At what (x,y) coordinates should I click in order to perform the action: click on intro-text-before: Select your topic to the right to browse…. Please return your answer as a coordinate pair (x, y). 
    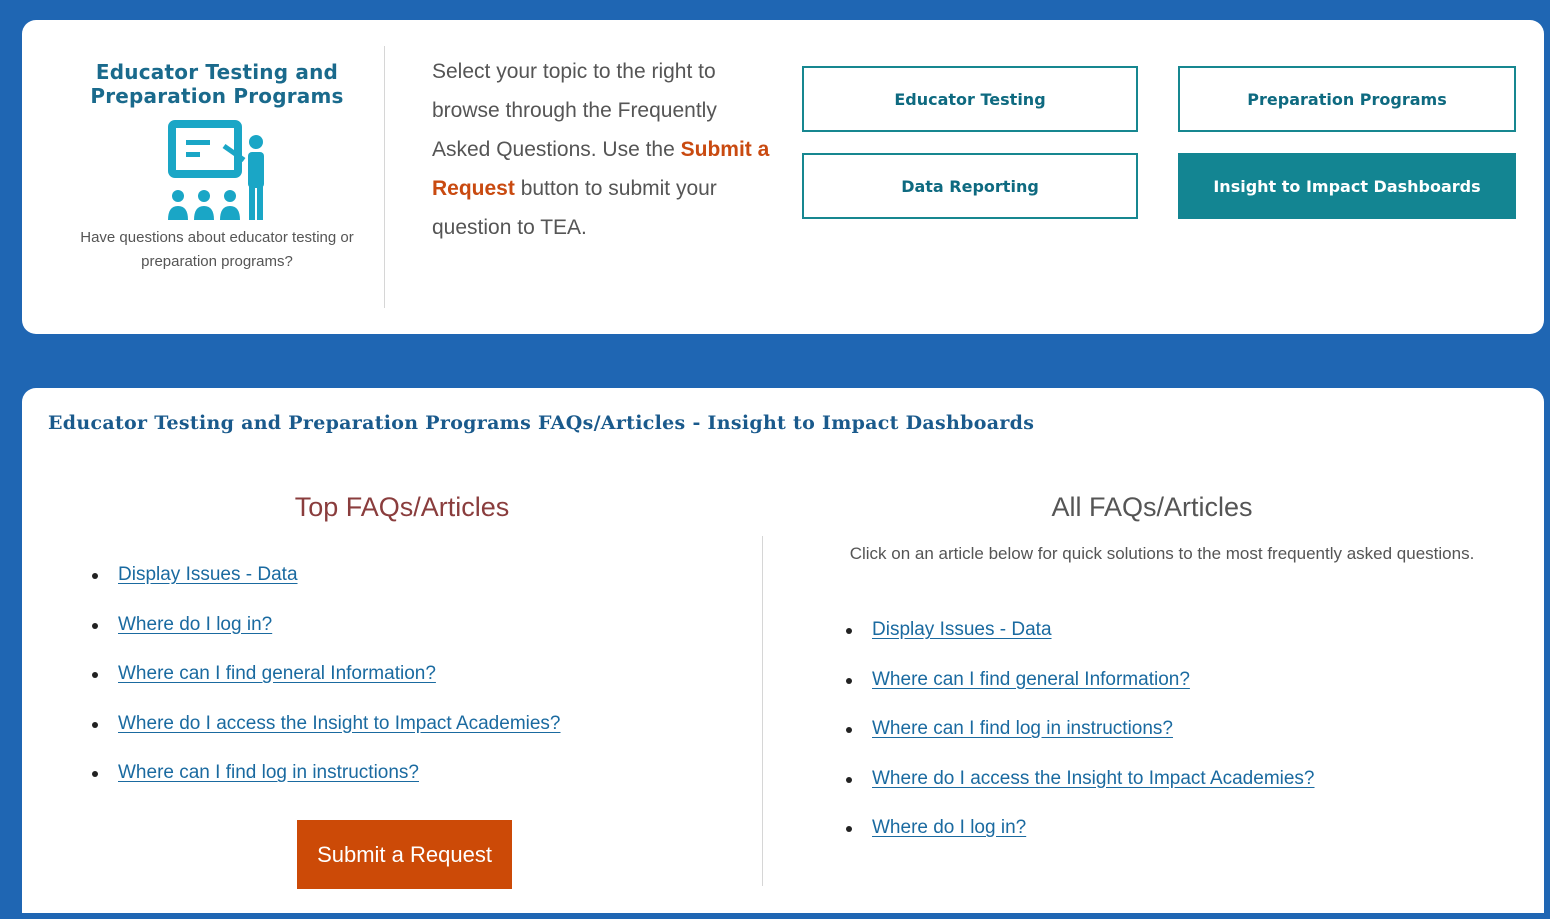
    Looking at the image, I should click on (574, 110).